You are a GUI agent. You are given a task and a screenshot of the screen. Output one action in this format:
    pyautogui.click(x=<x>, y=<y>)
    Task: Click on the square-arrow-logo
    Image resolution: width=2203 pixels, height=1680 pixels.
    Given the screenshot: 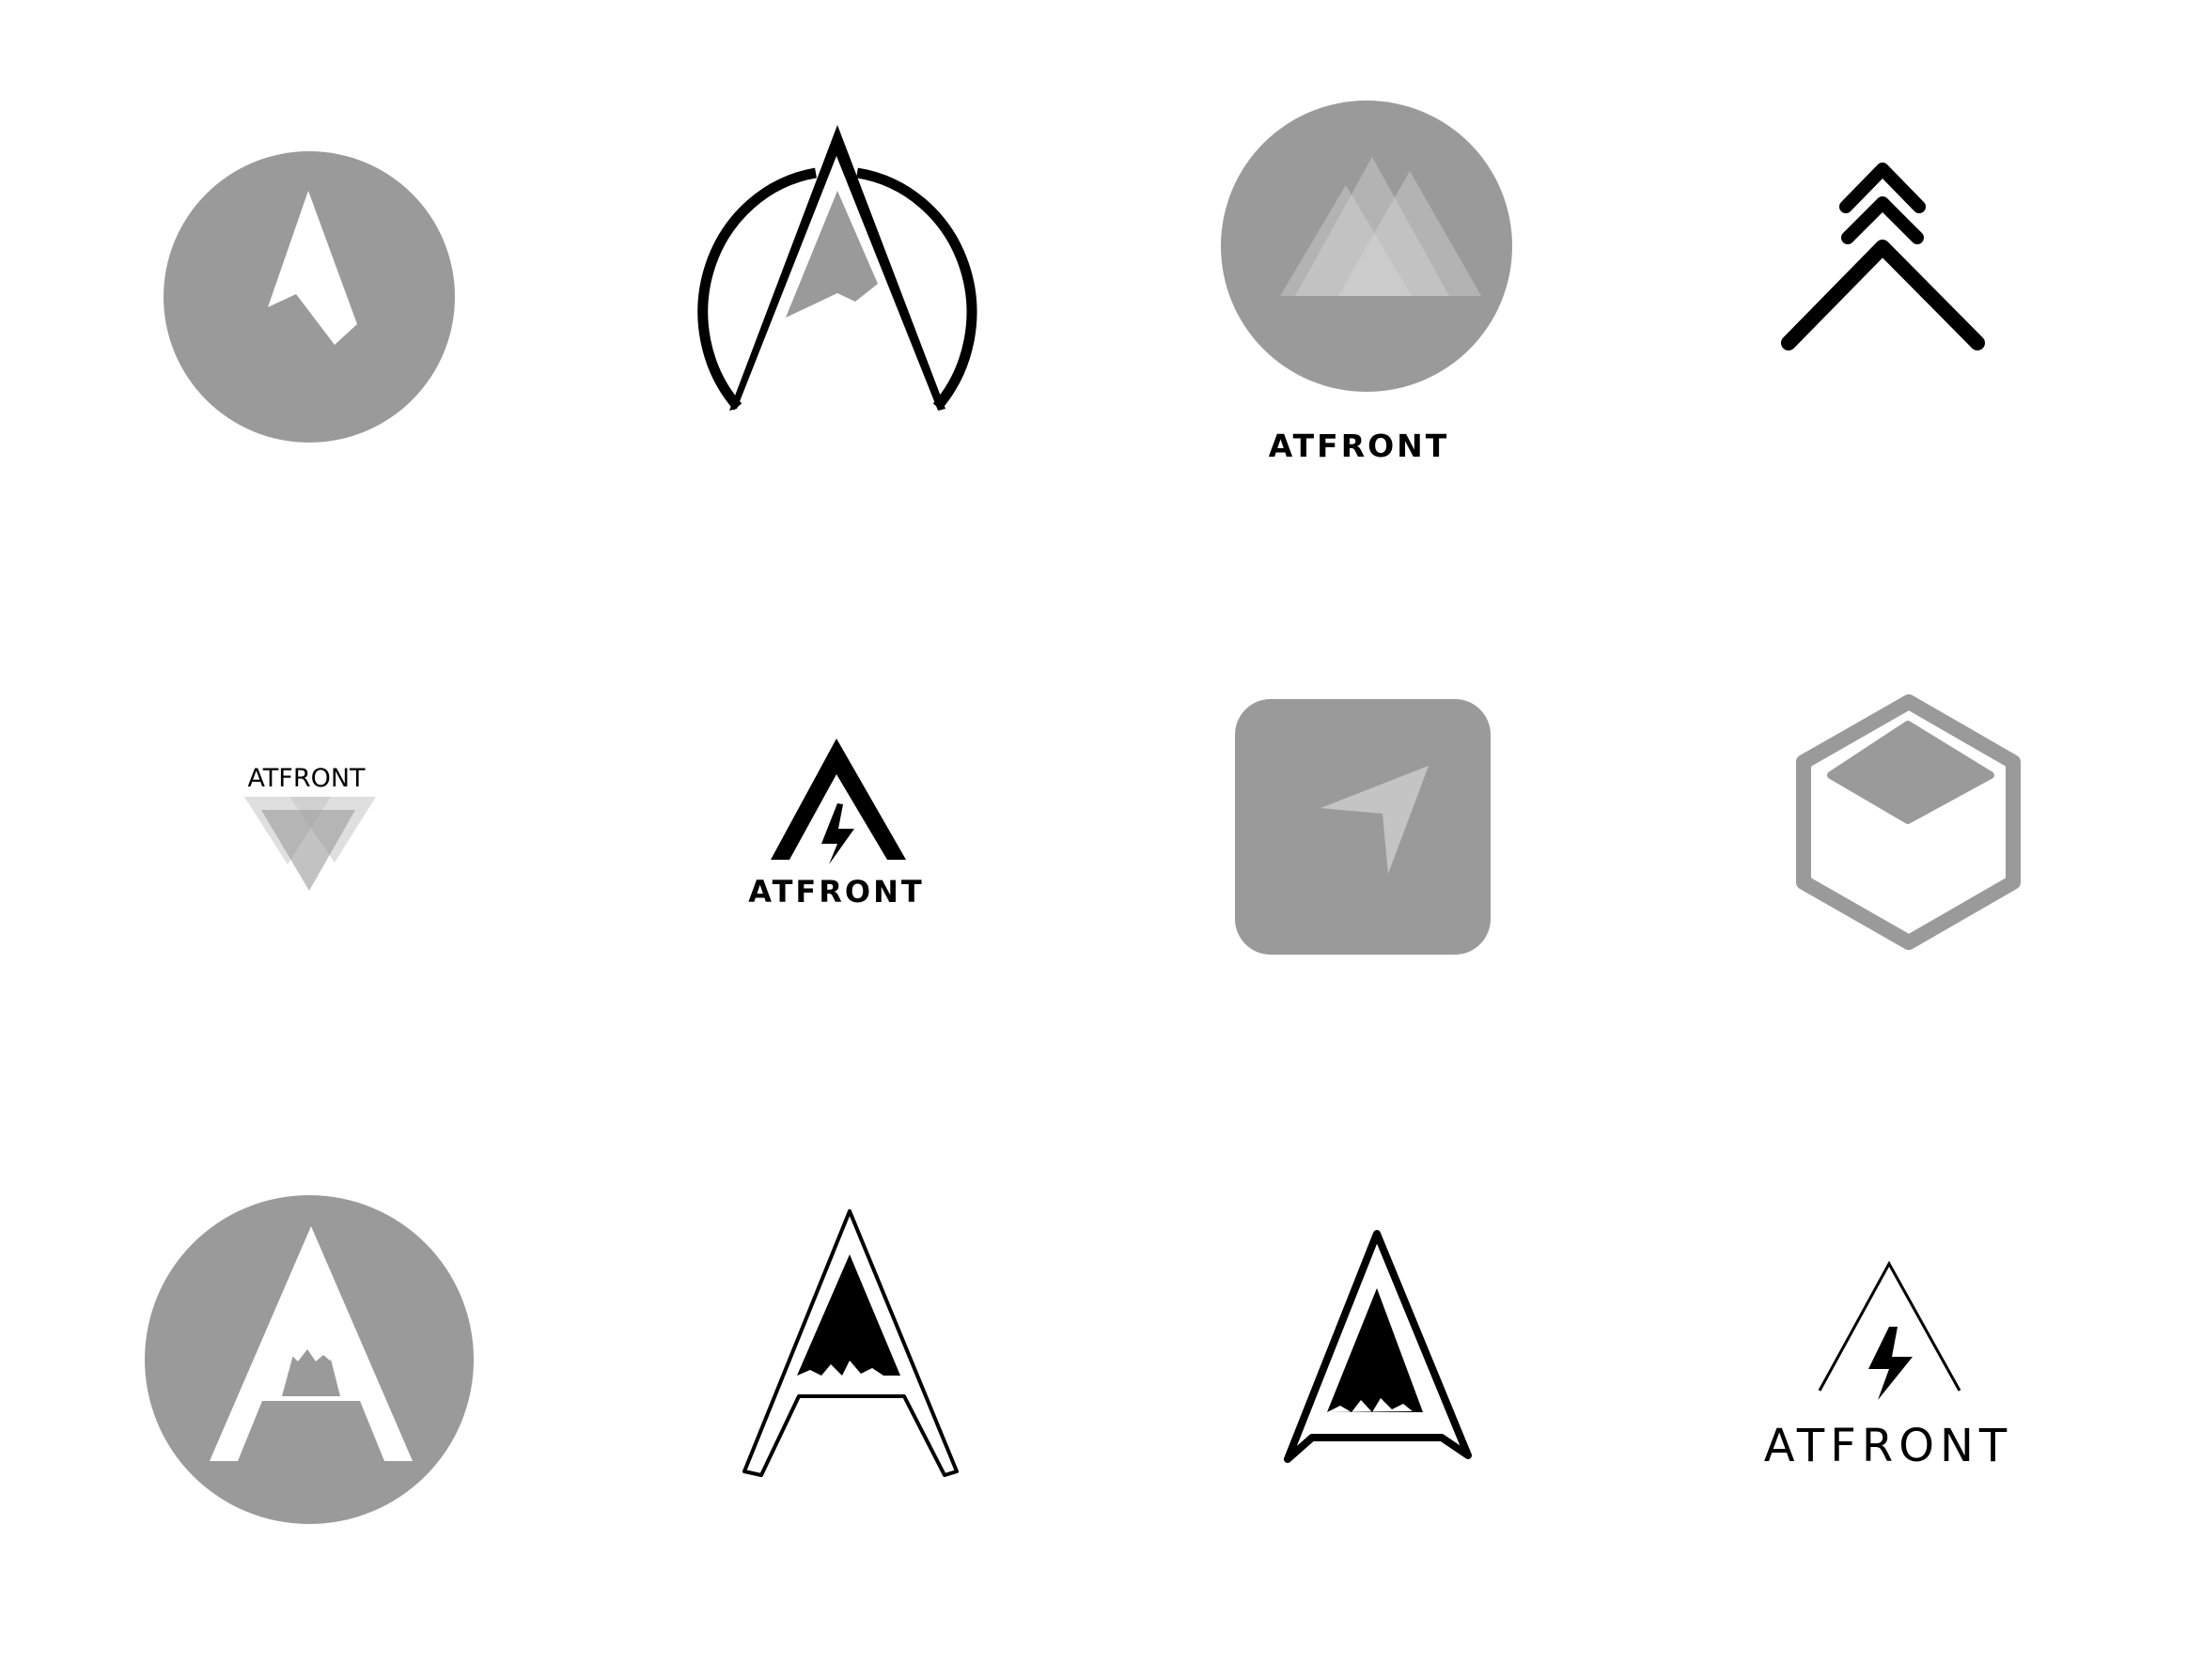 What is the action you would take?
    pyautogui.click(x=1363, y=827)
    